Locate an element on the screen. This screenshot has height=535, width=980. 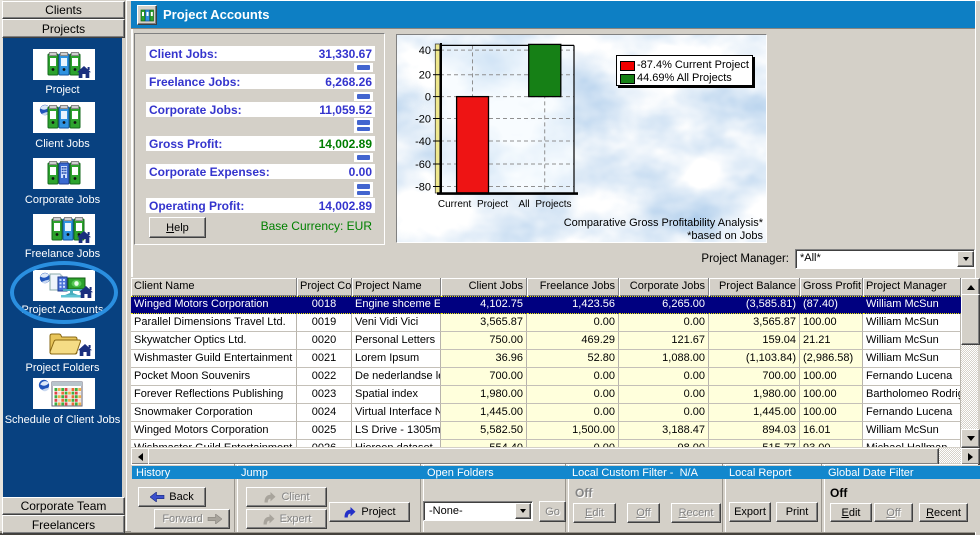
svg-text: *based on Jobs is located at coordinates (725, 236).